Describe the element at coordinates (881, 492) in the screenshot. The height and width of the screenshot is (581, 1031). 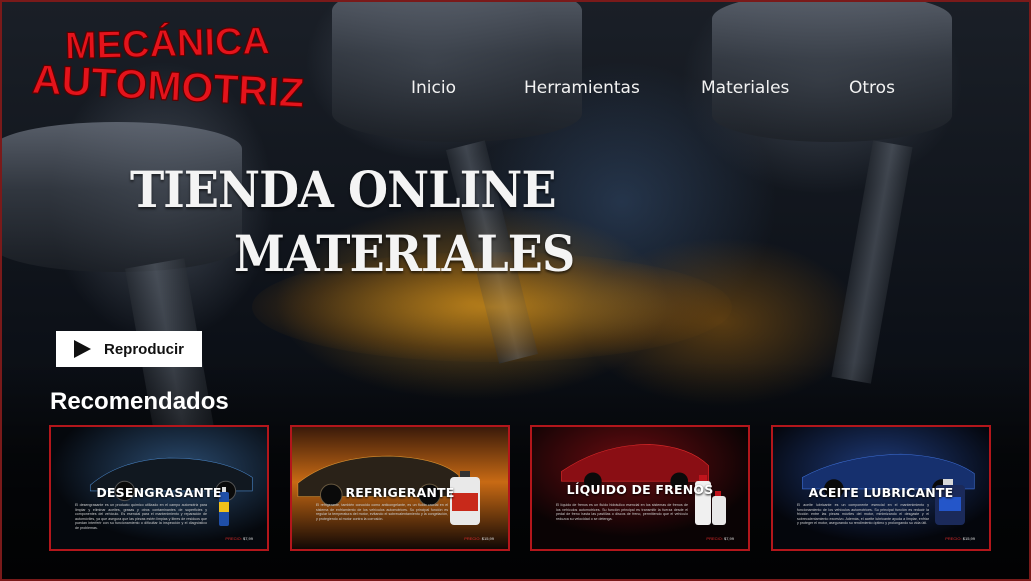
I see `card-title: ACEITE LUBRICANTE` at that location.